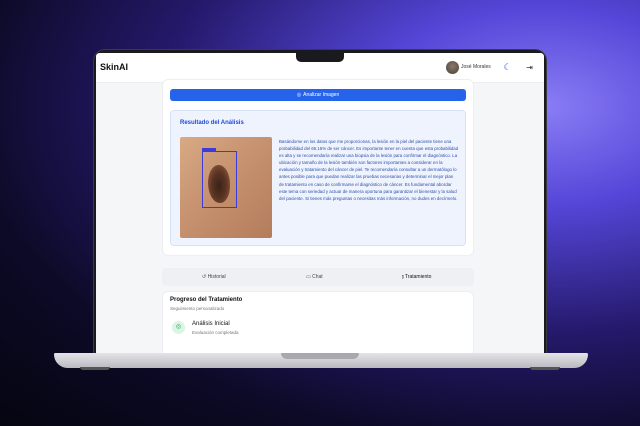 The image size is (640, 426). Describe the element at coordinates (320, 57) in the screenshot. I see `camera-notch` at that location.